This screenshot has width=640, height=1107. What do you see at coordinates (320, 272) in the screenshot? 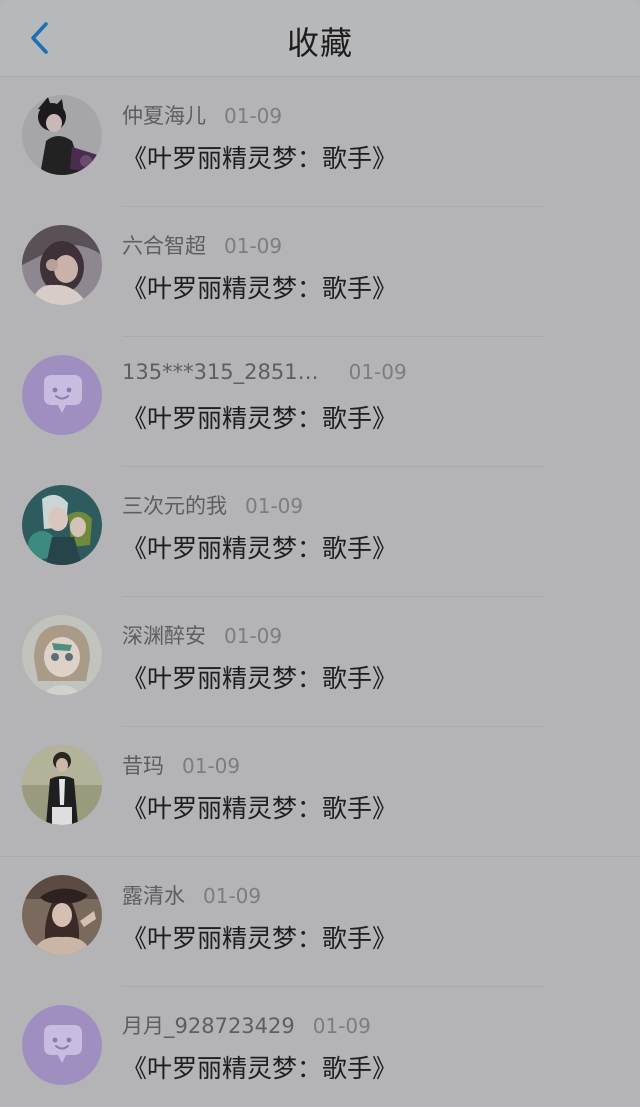
I see `list-item: 六合智超 01-09 《叶罗丽精灵梦：歌手》` at bounding box center [320, 272].